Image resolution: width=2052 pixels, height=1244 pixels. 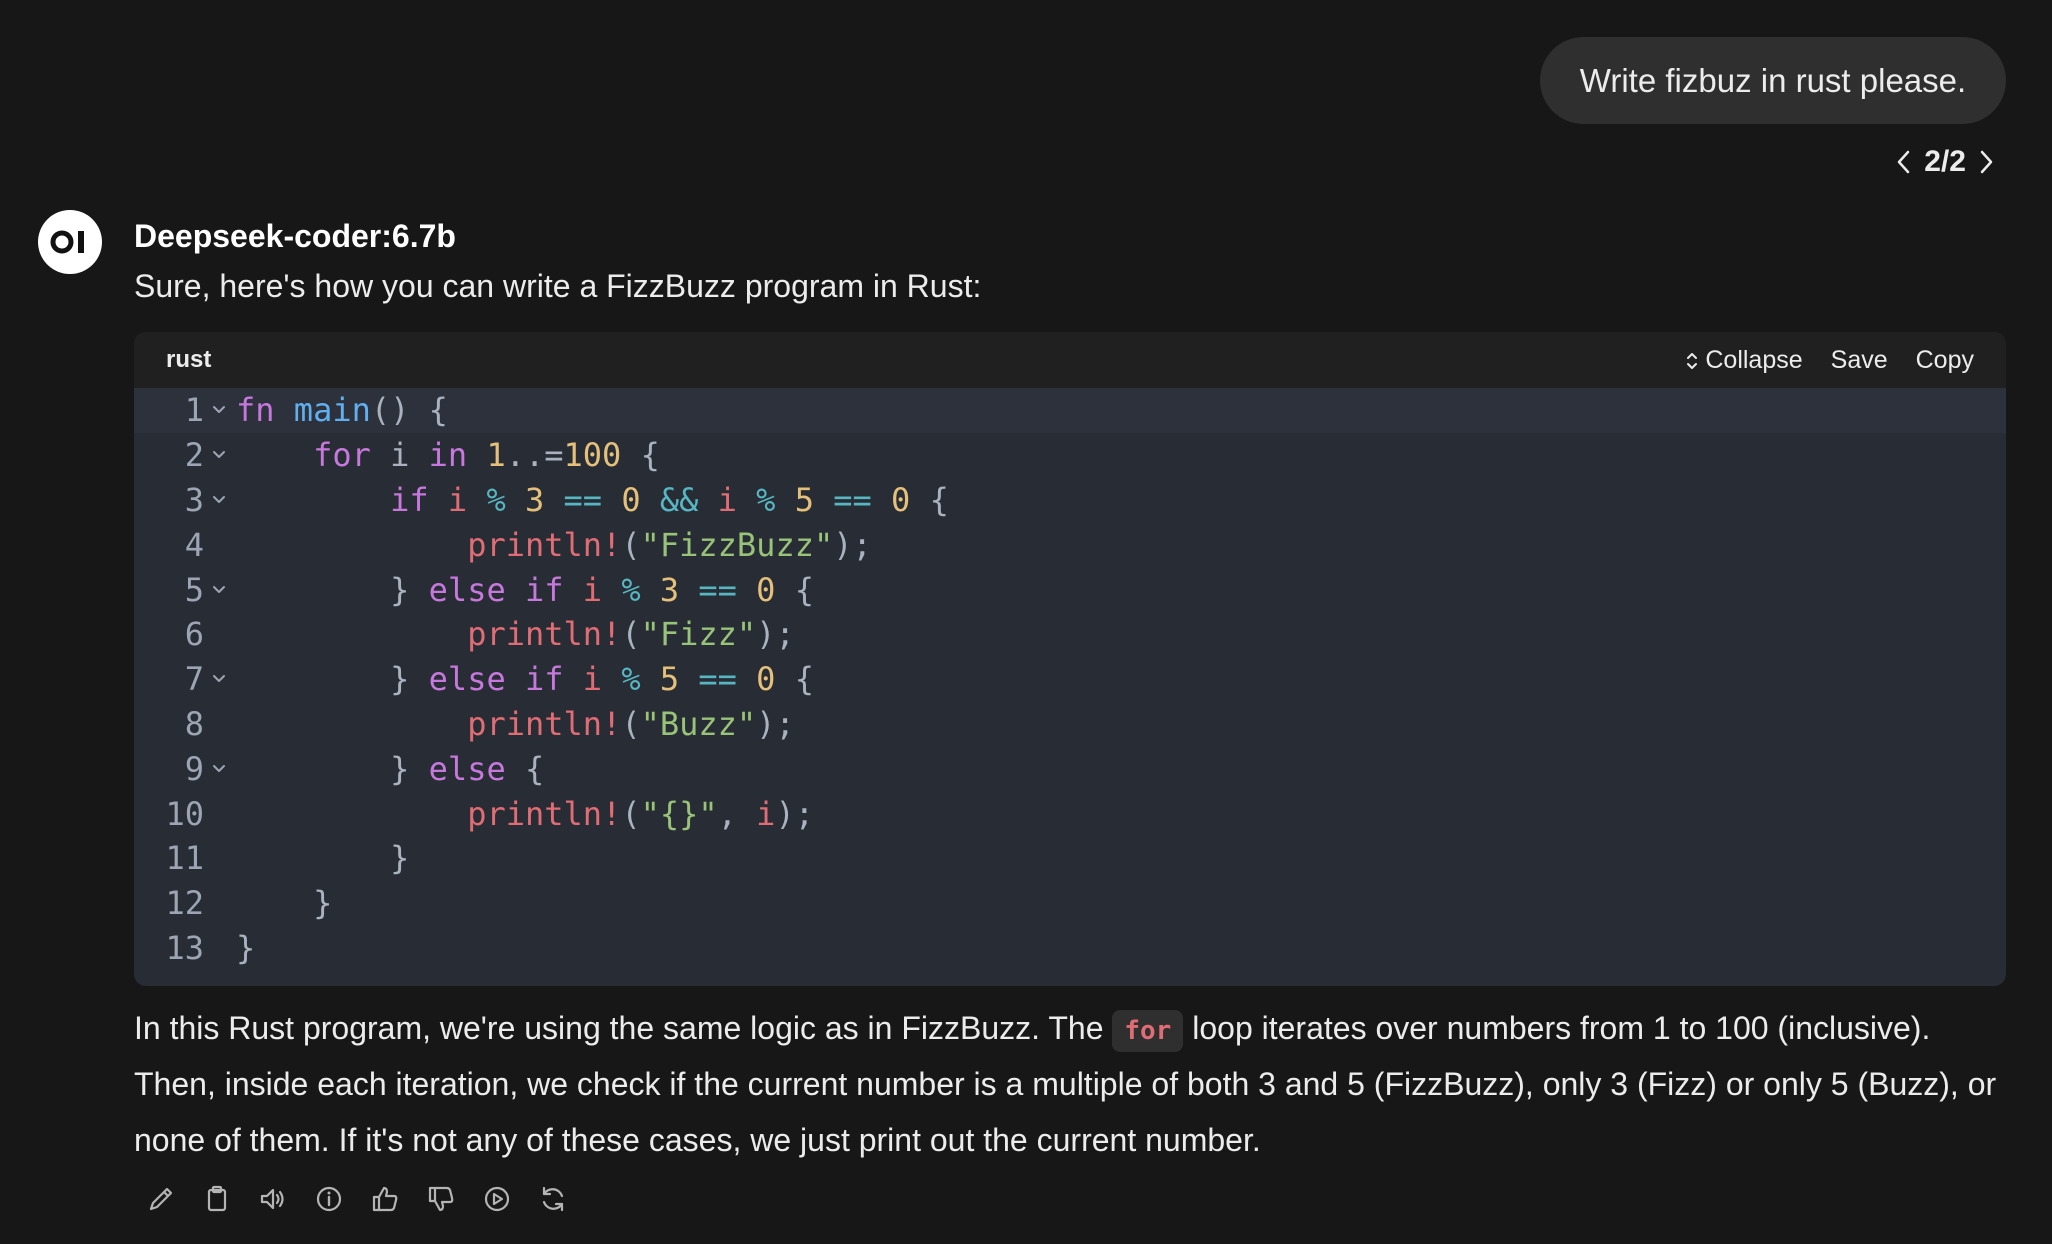 What do you see at coordinates (1987, 162) in the screenshot?
I see `next-response-chevron-right-icon` at bounding box center [1987, 162].